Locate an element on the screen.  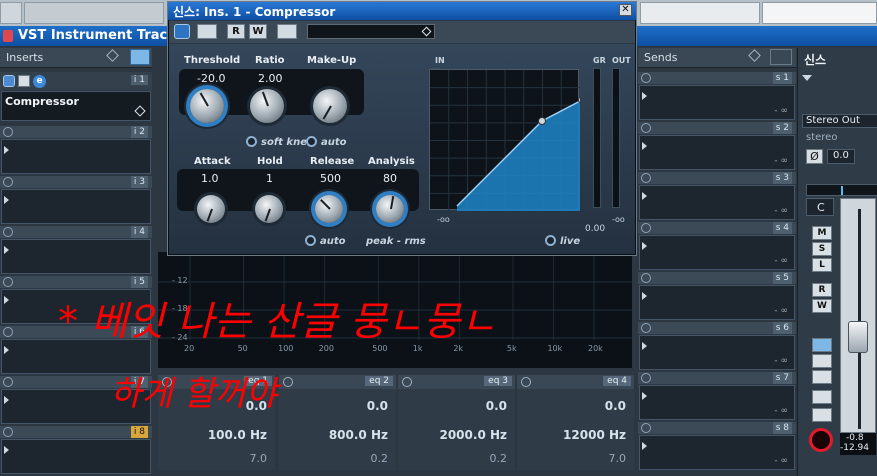
insert-state-icon is located at coordinates (822, 345).